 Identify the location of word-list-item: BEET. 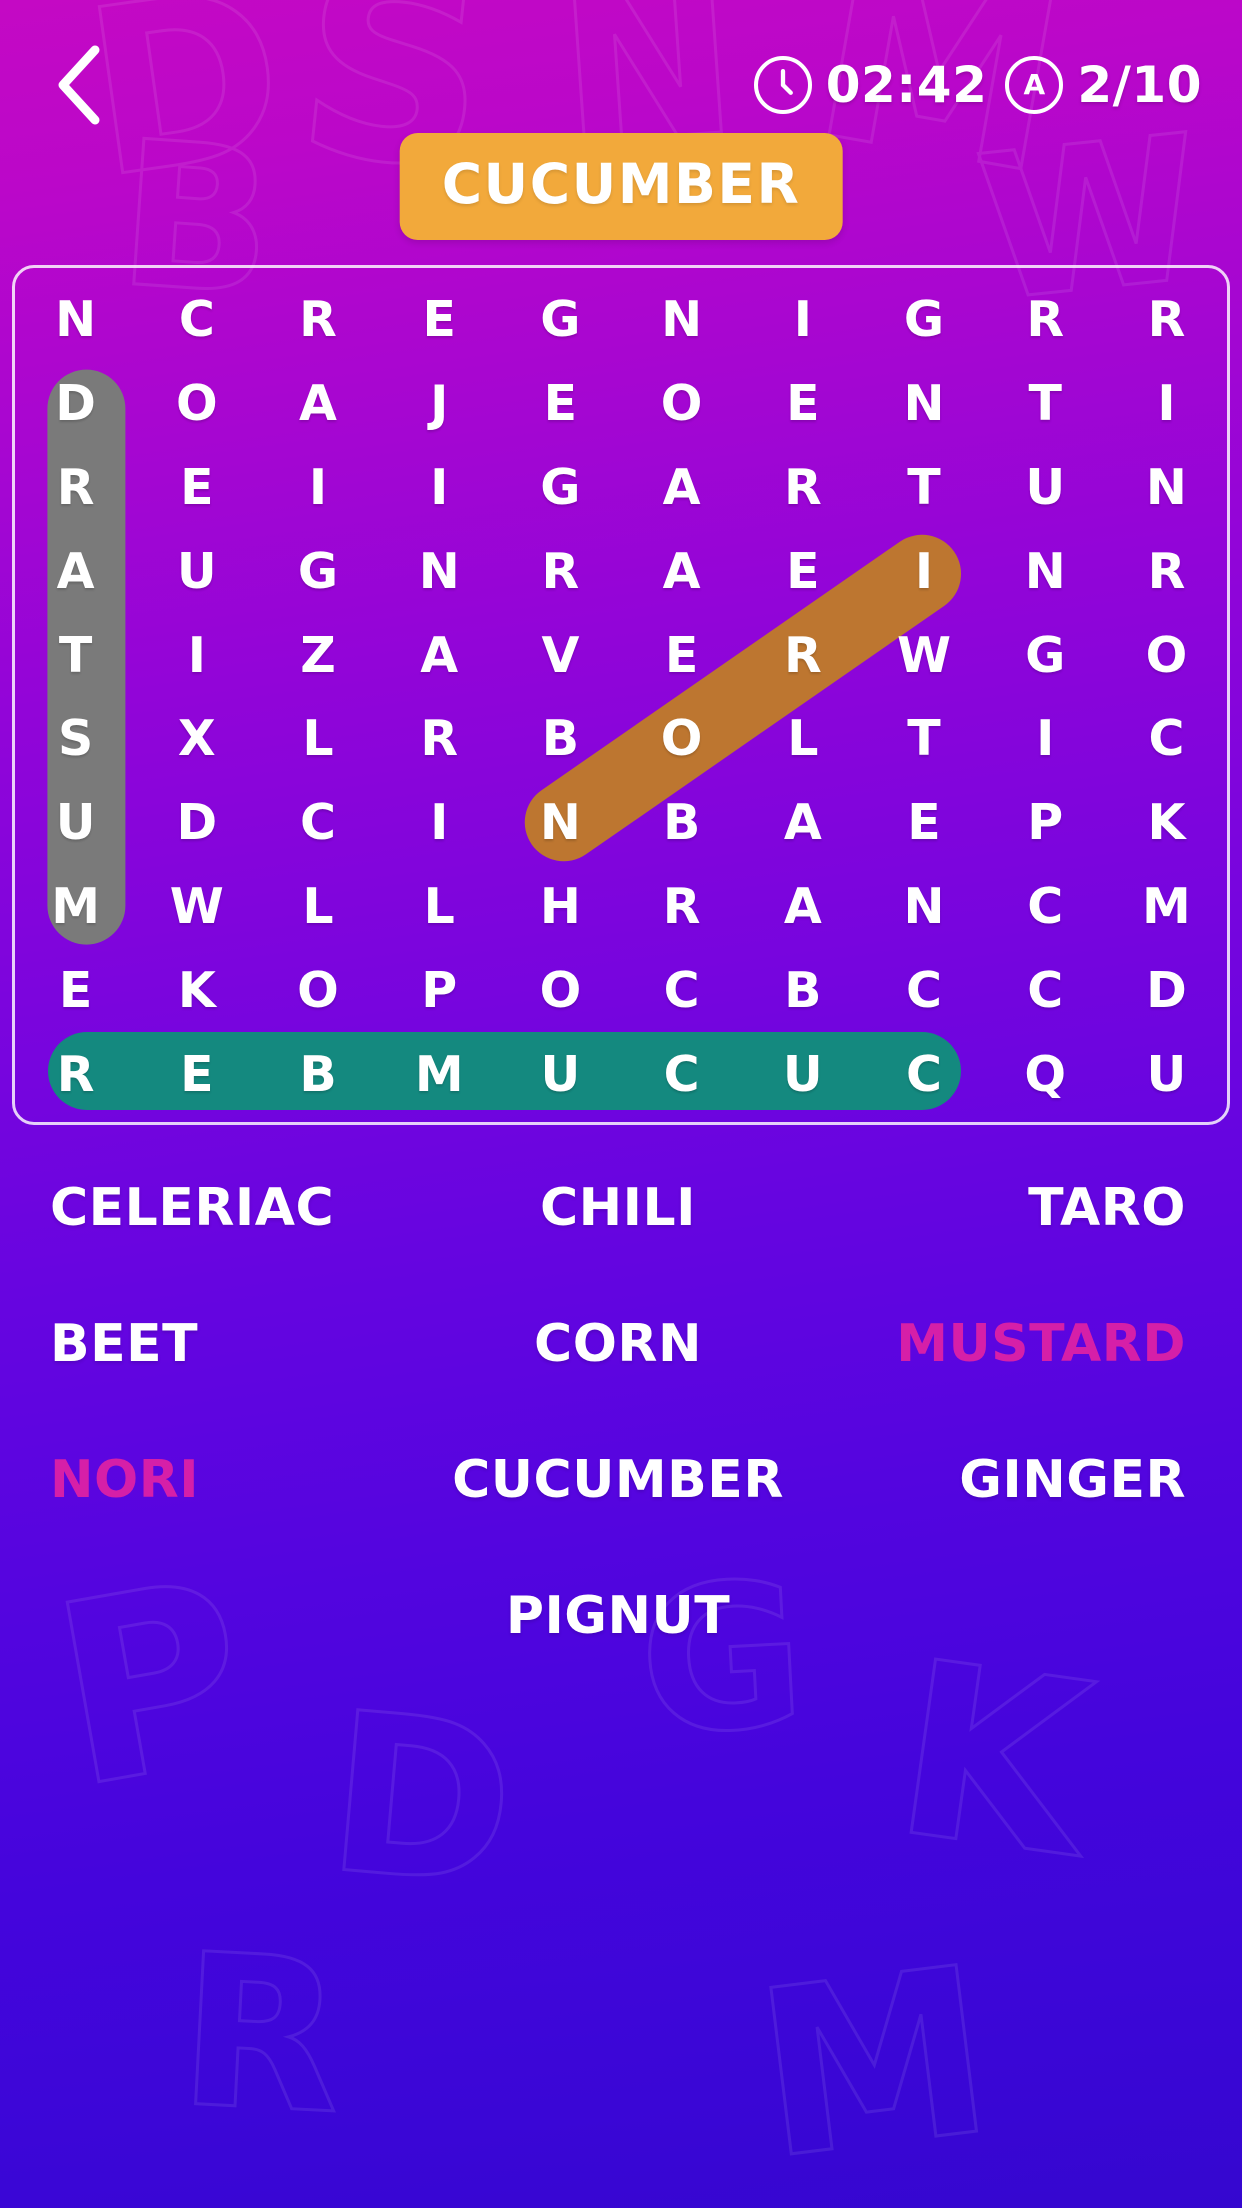
(234, 1344).